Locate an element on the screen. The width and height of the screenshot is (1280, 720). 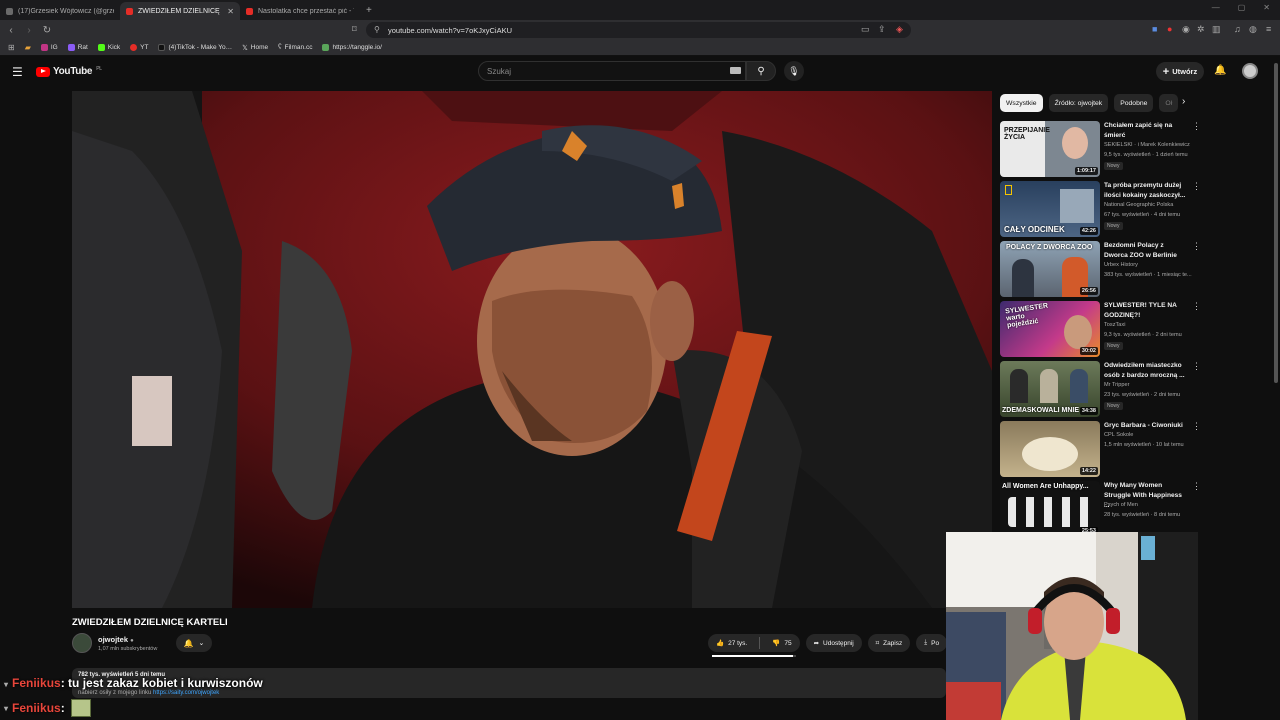
hamburger-menu-icon: ☰ is located at coordinates (17, 72).